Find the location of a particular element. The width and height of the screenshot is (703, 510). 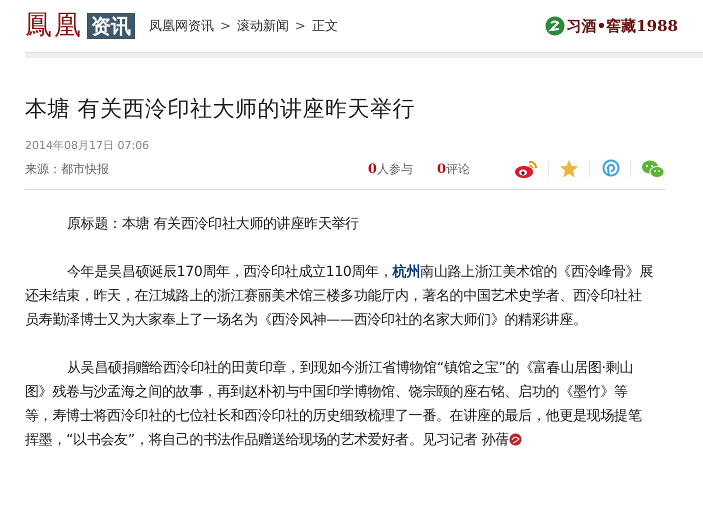

logo-tag: 资讯 is located at coordinates (111, 26).